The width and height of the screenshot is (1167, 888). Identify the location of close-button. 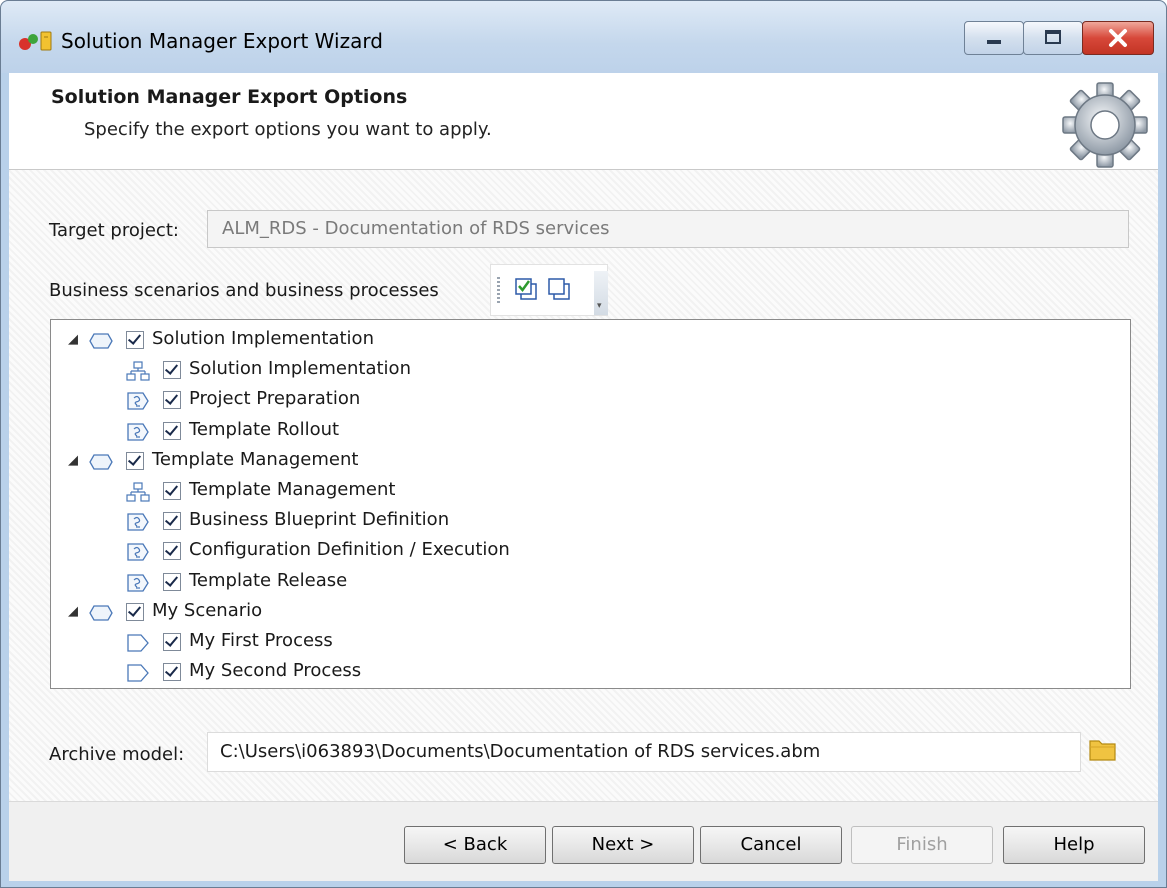
(1118, 38).